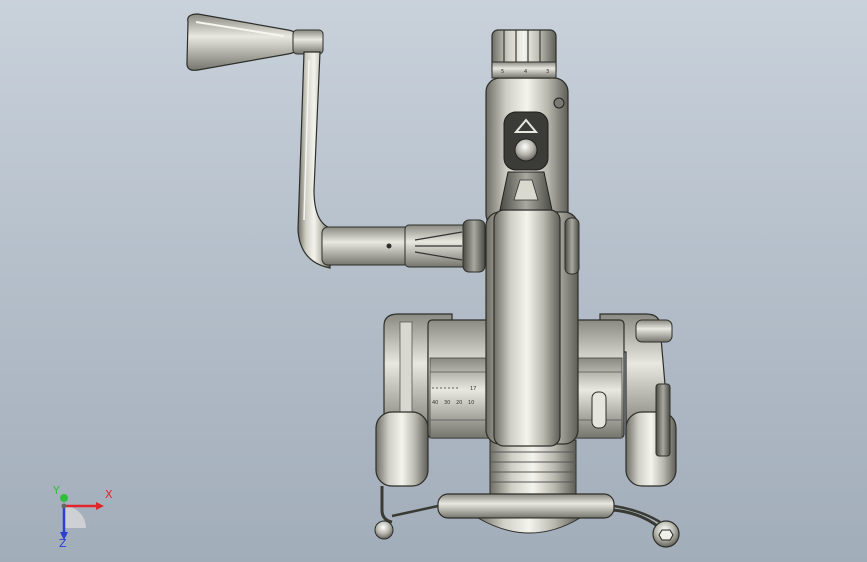  I want to click on z-axis-label: Z, so click(63, 542).